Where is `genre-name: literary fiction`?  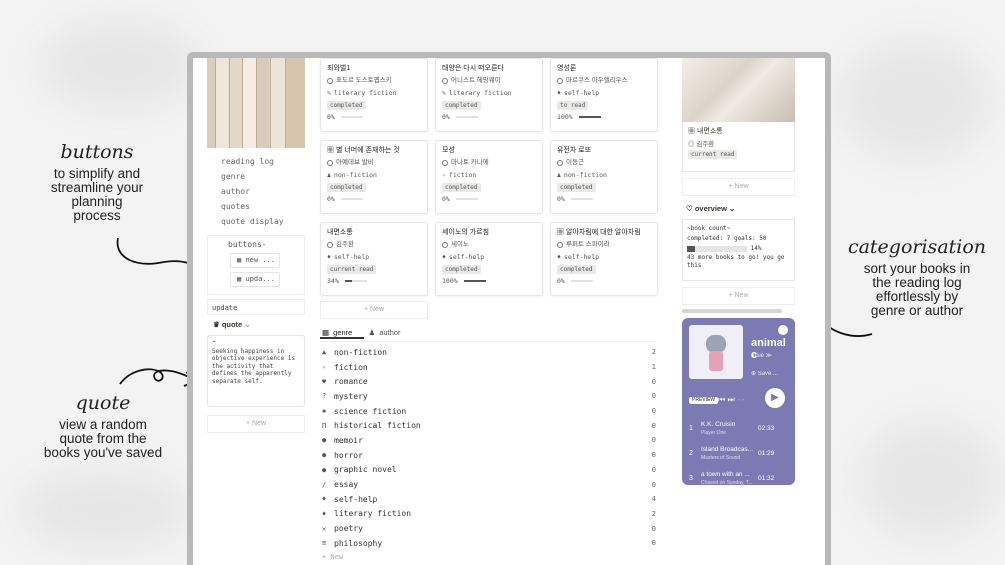
genre-name: literary fiction is located at coordinates (373, 514).